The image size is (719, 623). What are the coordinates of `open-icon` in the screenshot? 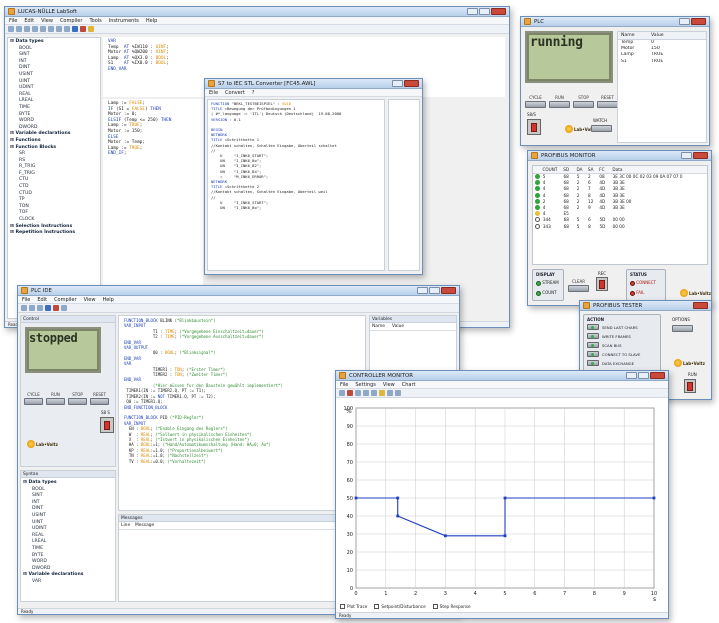 It's located at (32, 308).